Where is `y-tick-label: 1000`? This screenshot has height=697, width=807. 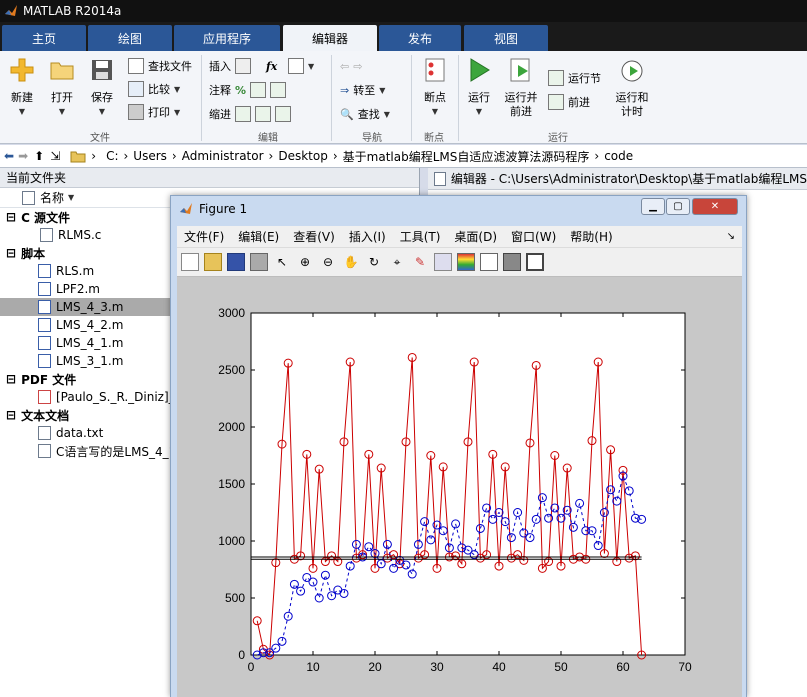 y-tick-label: 1000 is located at coordinates (231, 541).